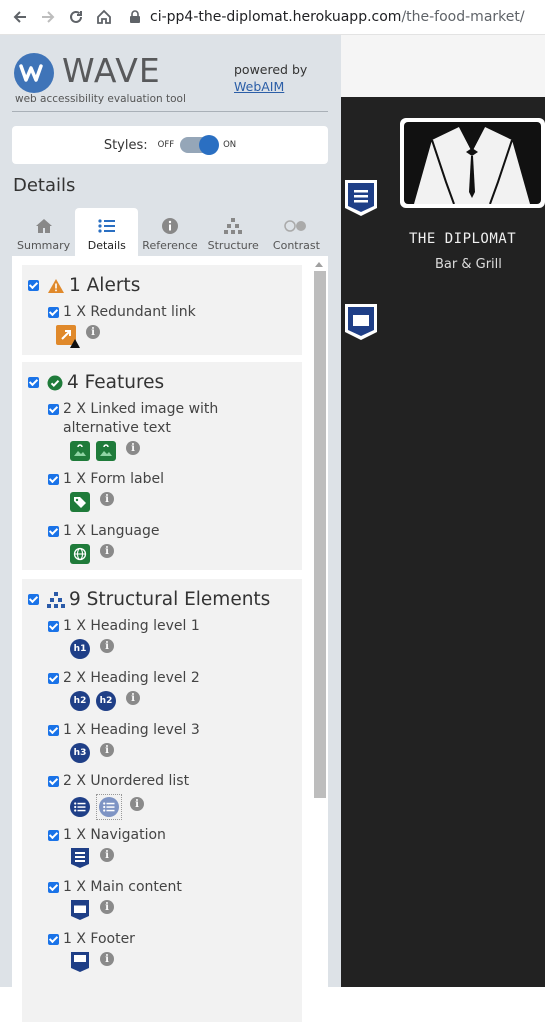 The height and width of the screenshot is (1022, 545). I want to click on styles-toggle, so click(200, 145).